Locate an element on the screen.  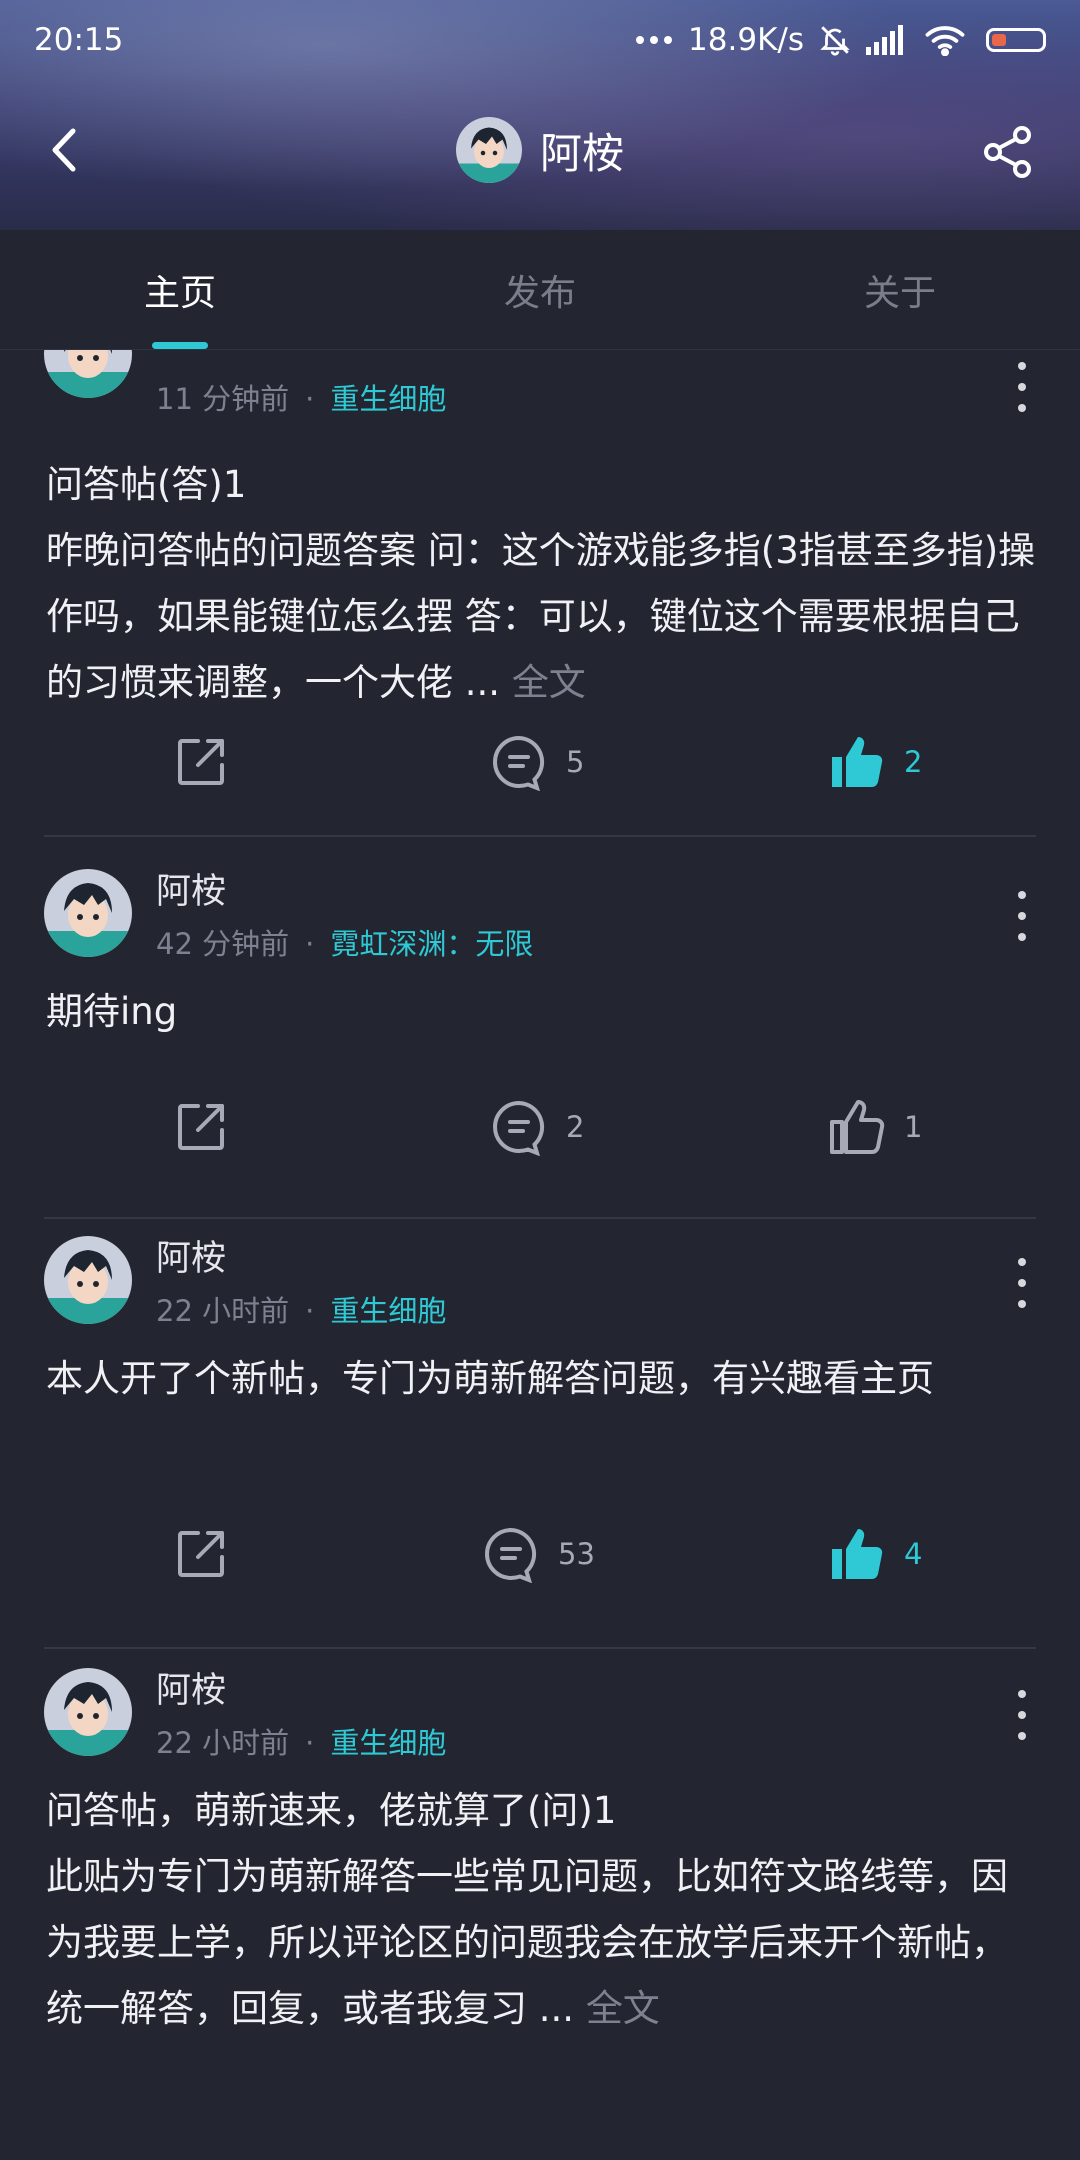
comment-button: 2 is located at coordinates (537, 1127).